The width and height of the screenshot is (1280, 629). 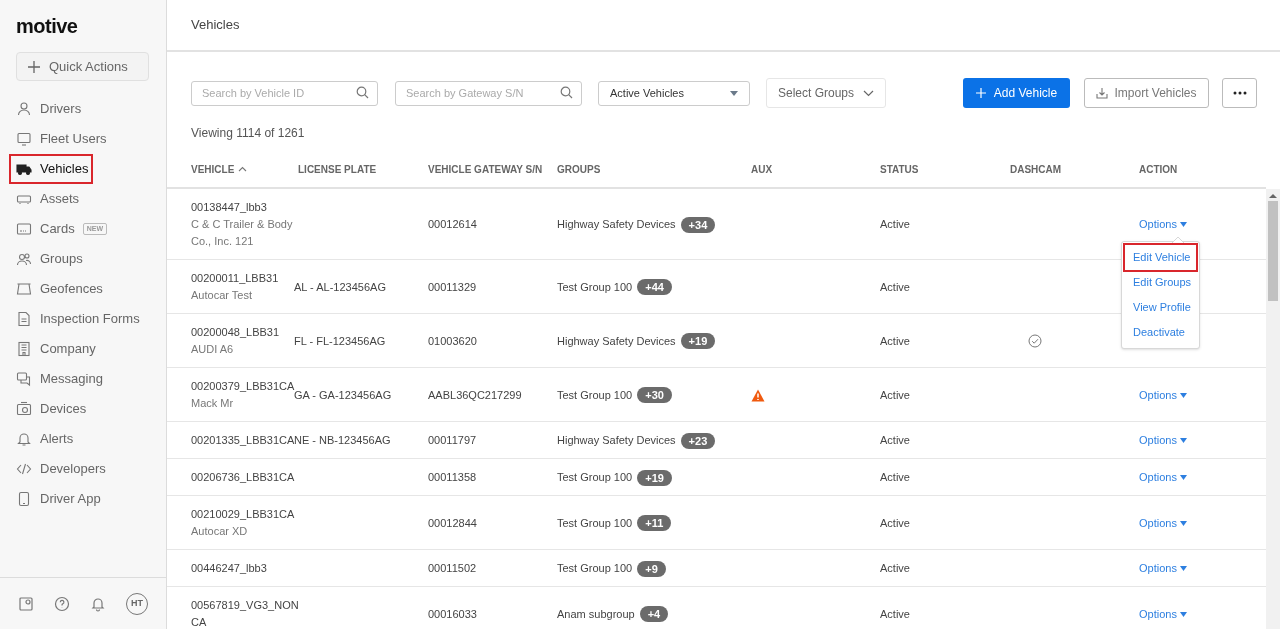 I want to click on gateway-serial: 00011797, so click(x=452, y=440).